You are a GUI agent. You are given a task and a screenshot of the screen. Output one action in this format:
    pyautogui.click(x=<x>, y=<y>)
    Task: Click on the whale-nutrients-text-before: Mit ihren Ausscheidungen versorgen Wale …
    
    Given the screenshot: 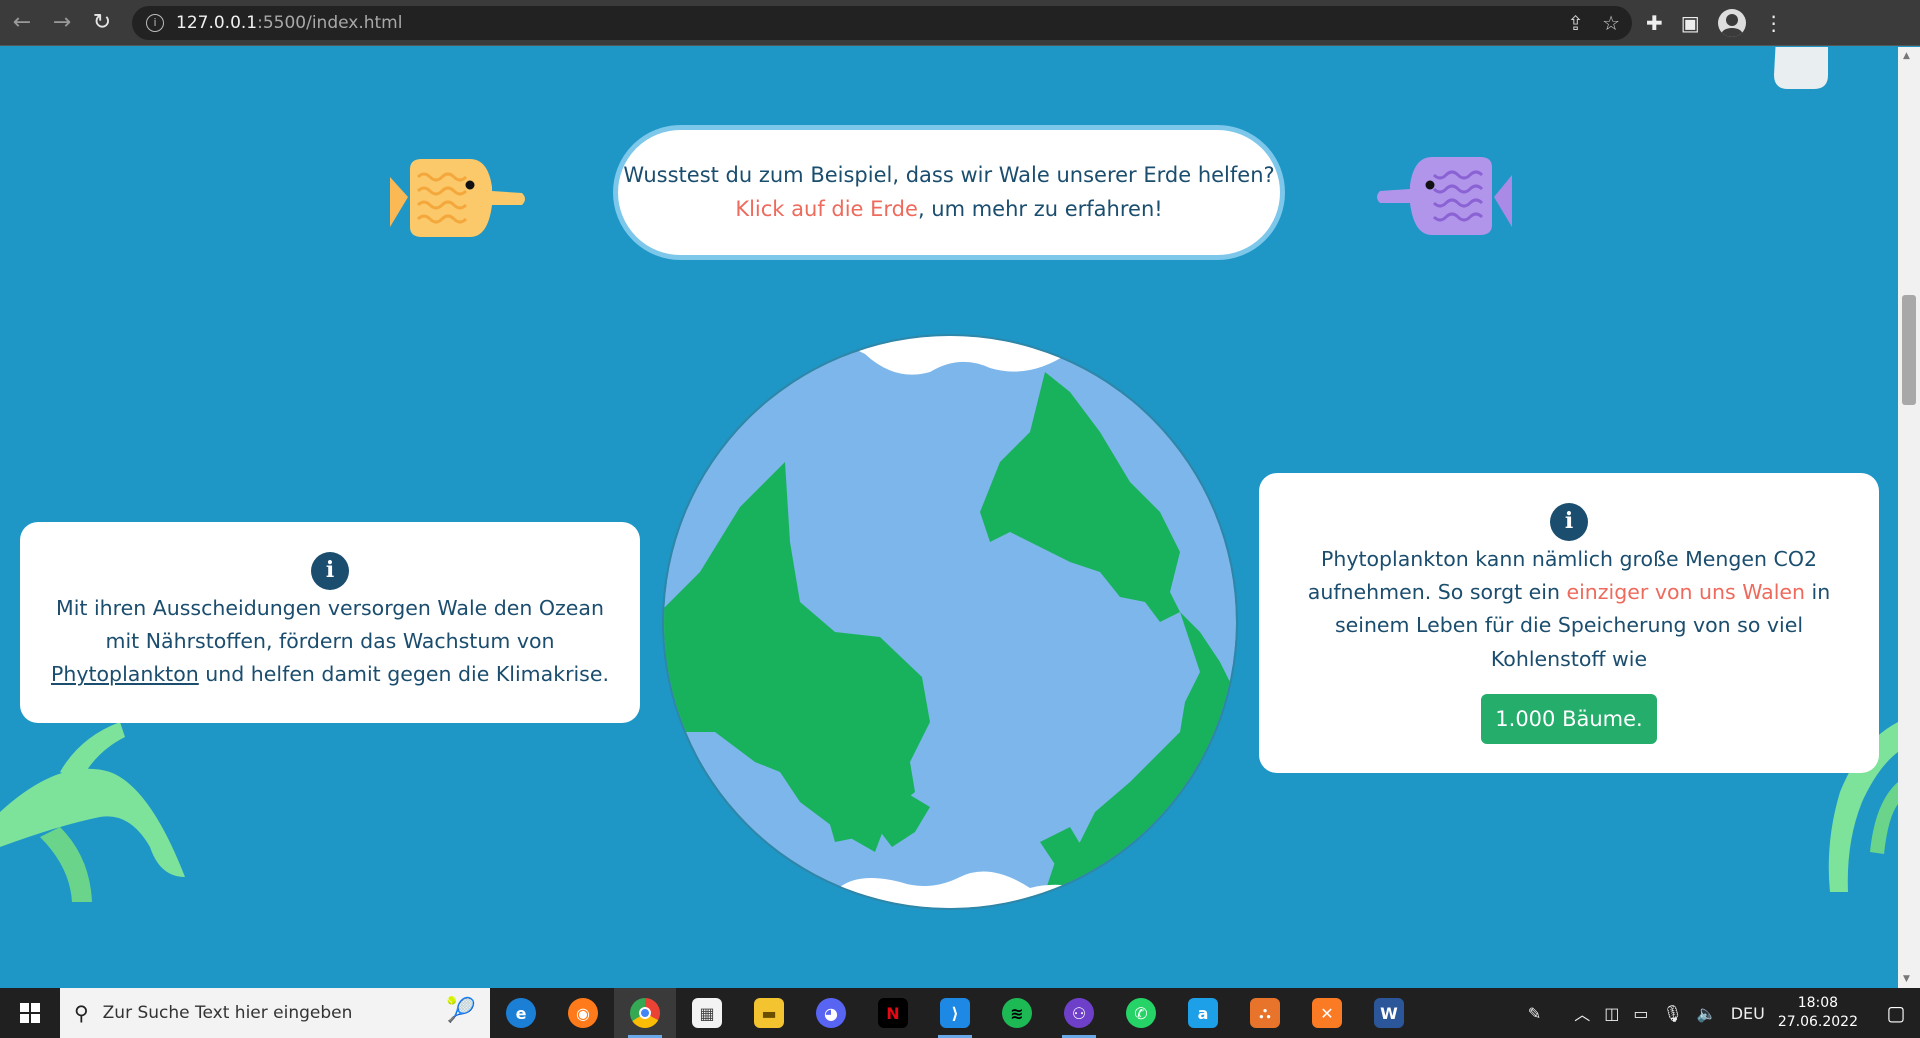 What is the action you would take?
    pyautogui.click(x=330, y=625)
    